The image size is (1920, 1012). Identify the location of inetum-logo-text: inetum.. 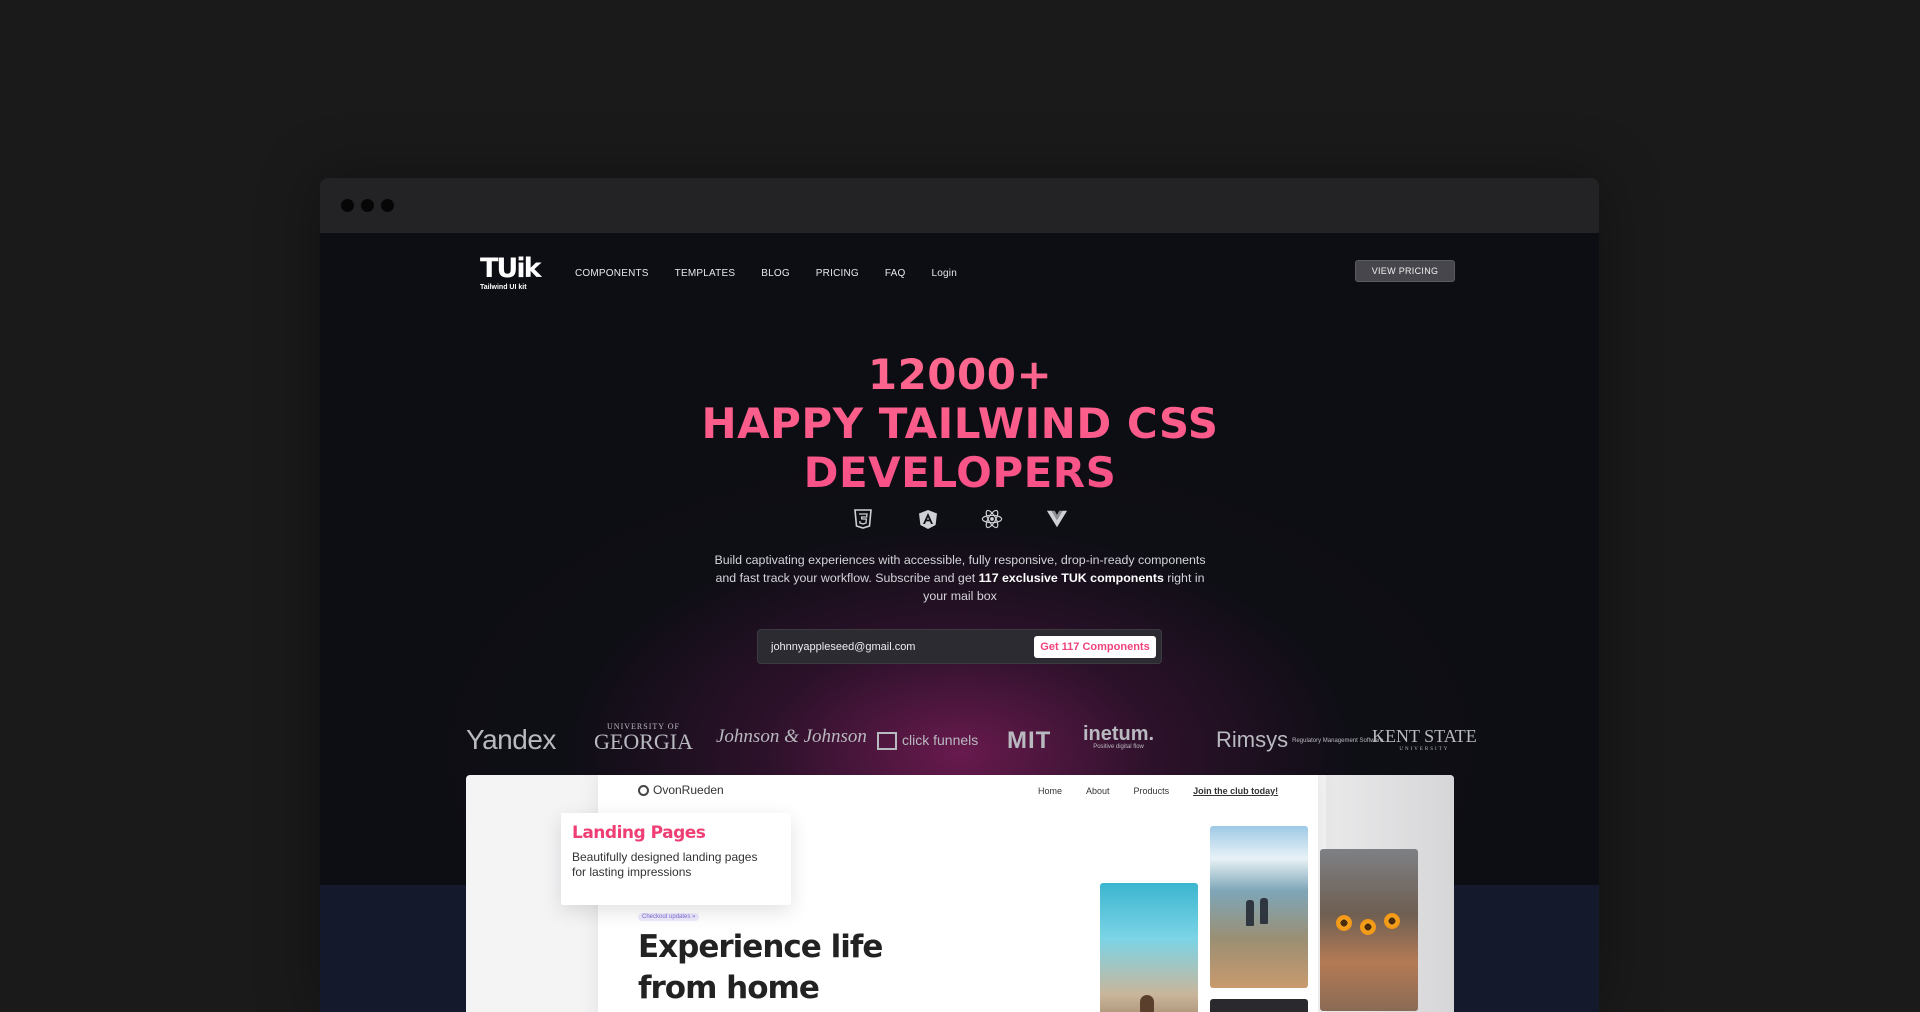
(1119, 734).